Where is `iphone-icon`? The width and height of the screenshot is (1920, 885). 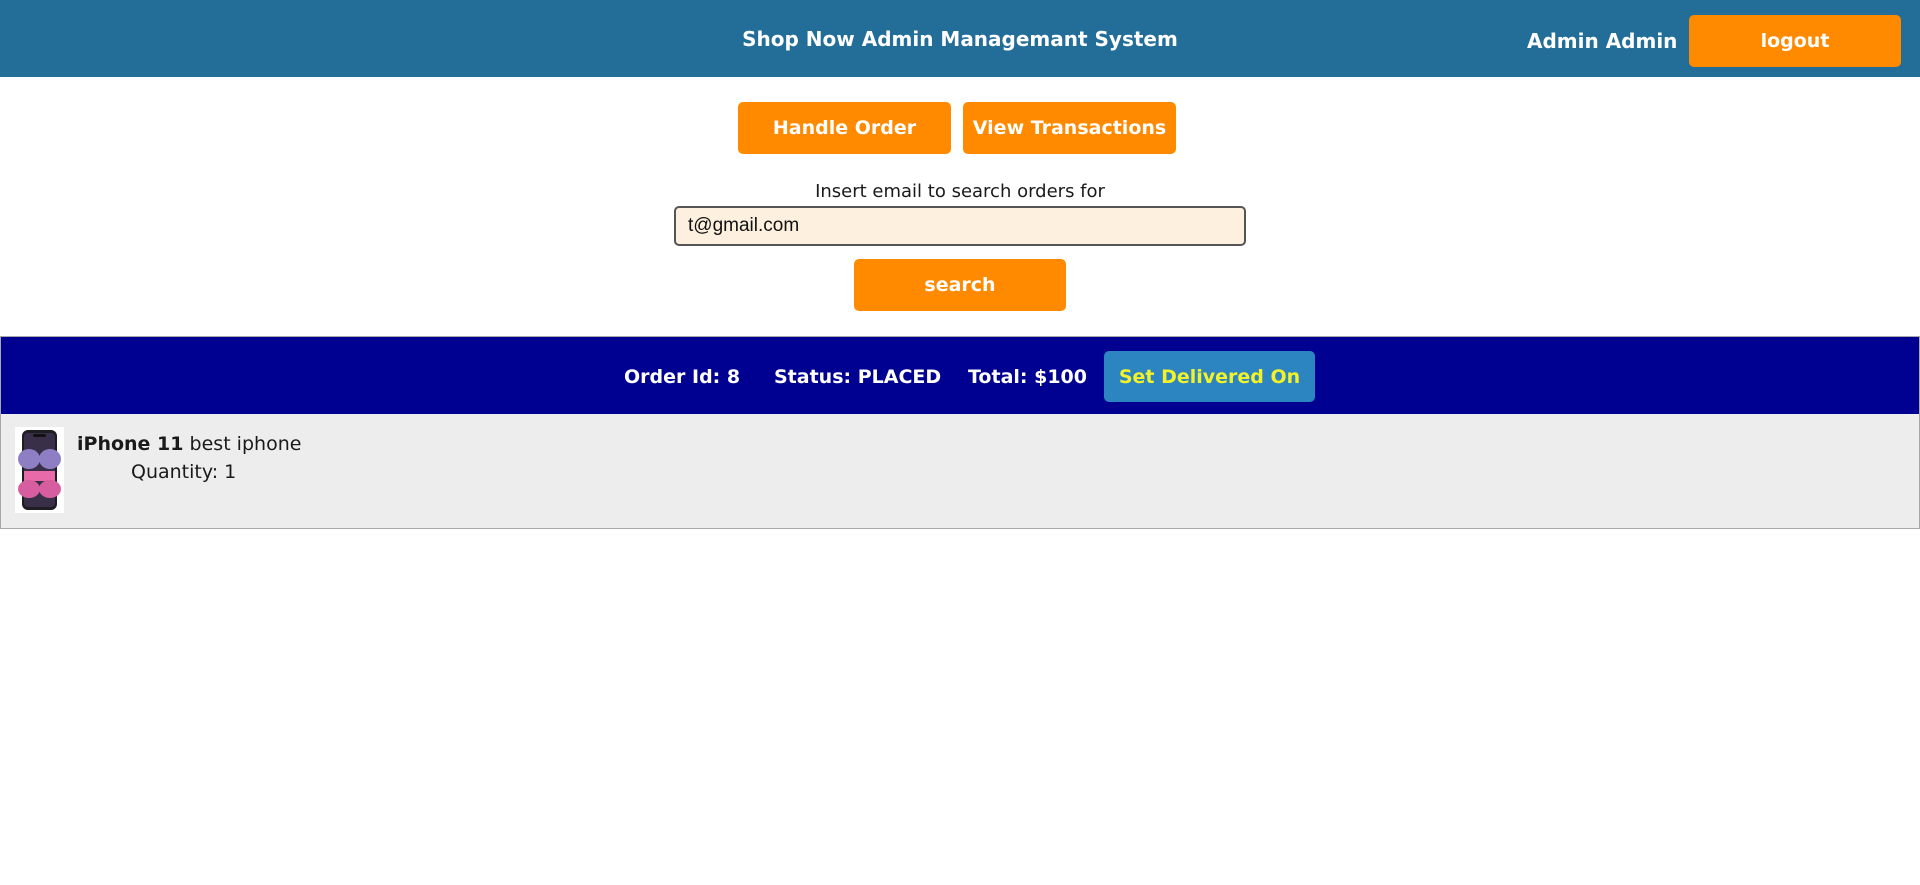 iphone-icon is located at coordinates (39, 470).